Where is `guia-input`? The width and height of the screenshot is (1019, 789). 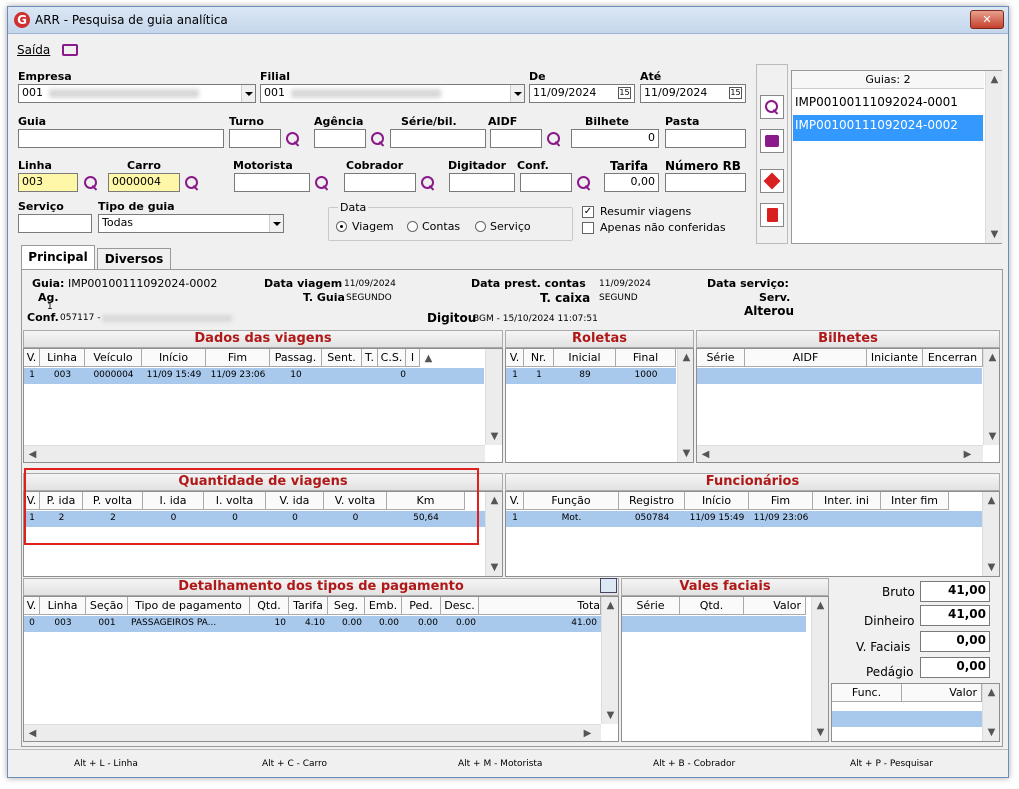
guia-input is located at coordinates (121, 138).